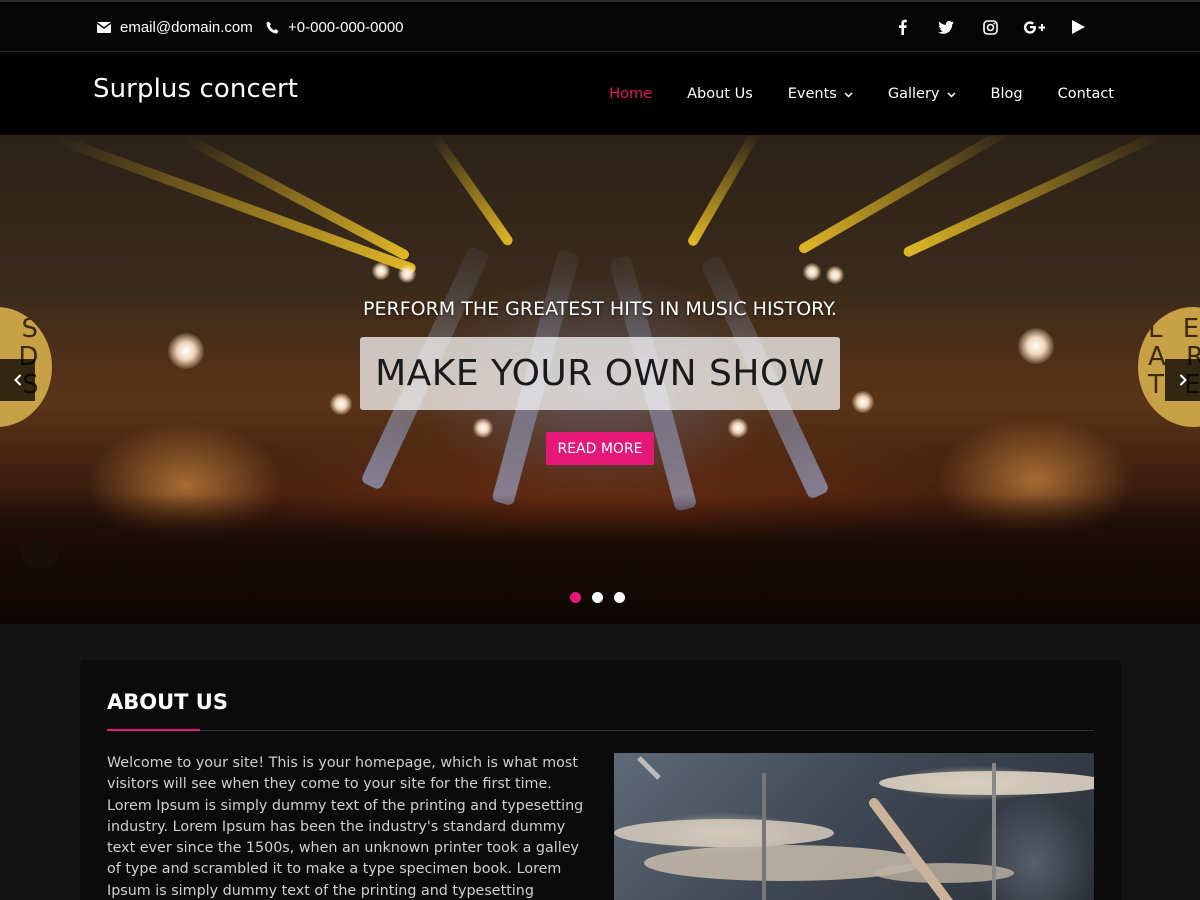 The image size is (1200, 900). I want to click on hero-title: MAKE YOUR OWN SHOW, so click(600, 373).